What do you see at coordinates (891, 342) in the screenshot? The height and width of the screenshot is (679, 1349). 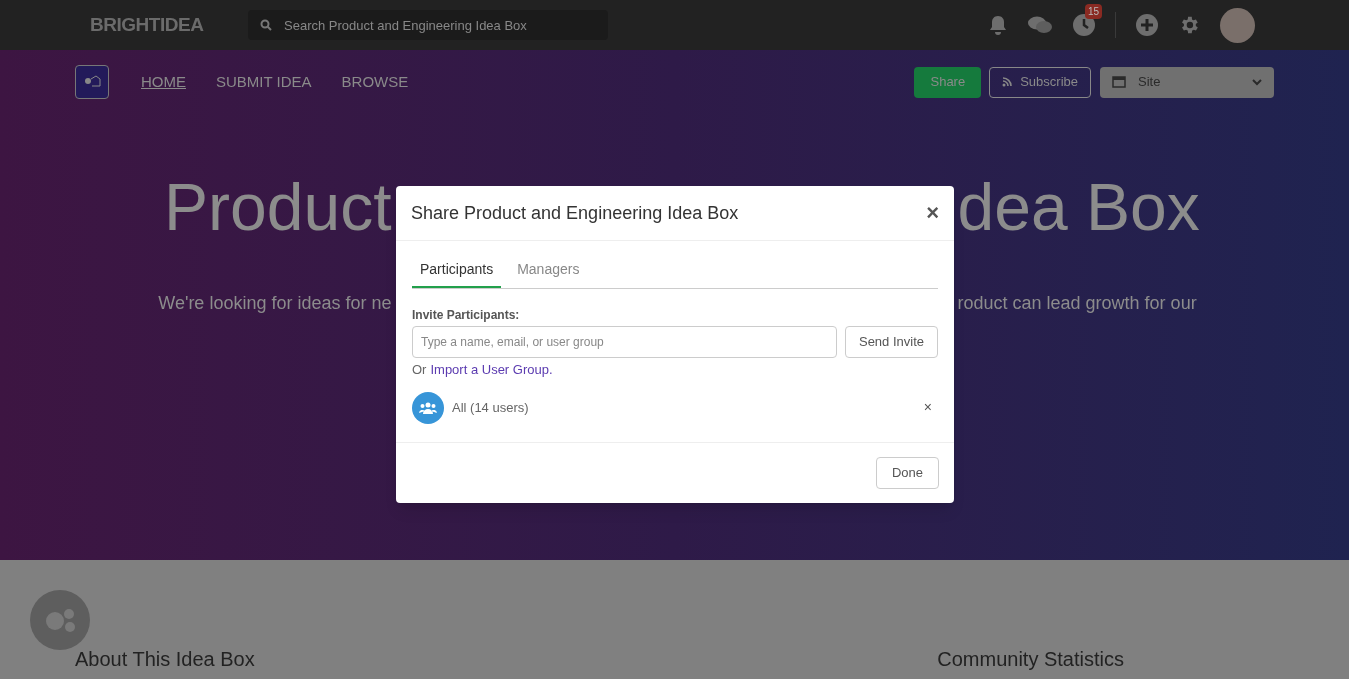 I see `send-invite-button: Send Invite` at bounding box center [891, 342].